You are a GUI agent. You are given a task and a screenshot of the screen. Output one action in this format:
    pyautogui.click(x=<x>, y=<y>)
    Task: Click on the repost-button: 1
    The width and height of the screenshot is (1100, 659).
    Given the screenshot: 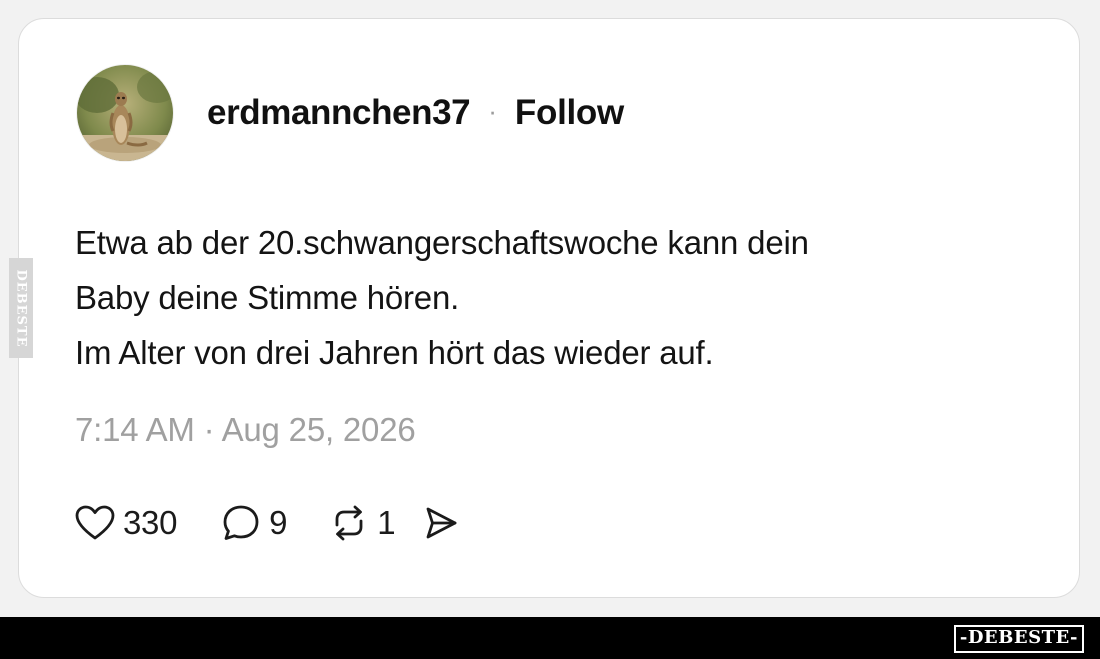 What is the action you would take?
    pyautogui.click(x=362, y=523)
    